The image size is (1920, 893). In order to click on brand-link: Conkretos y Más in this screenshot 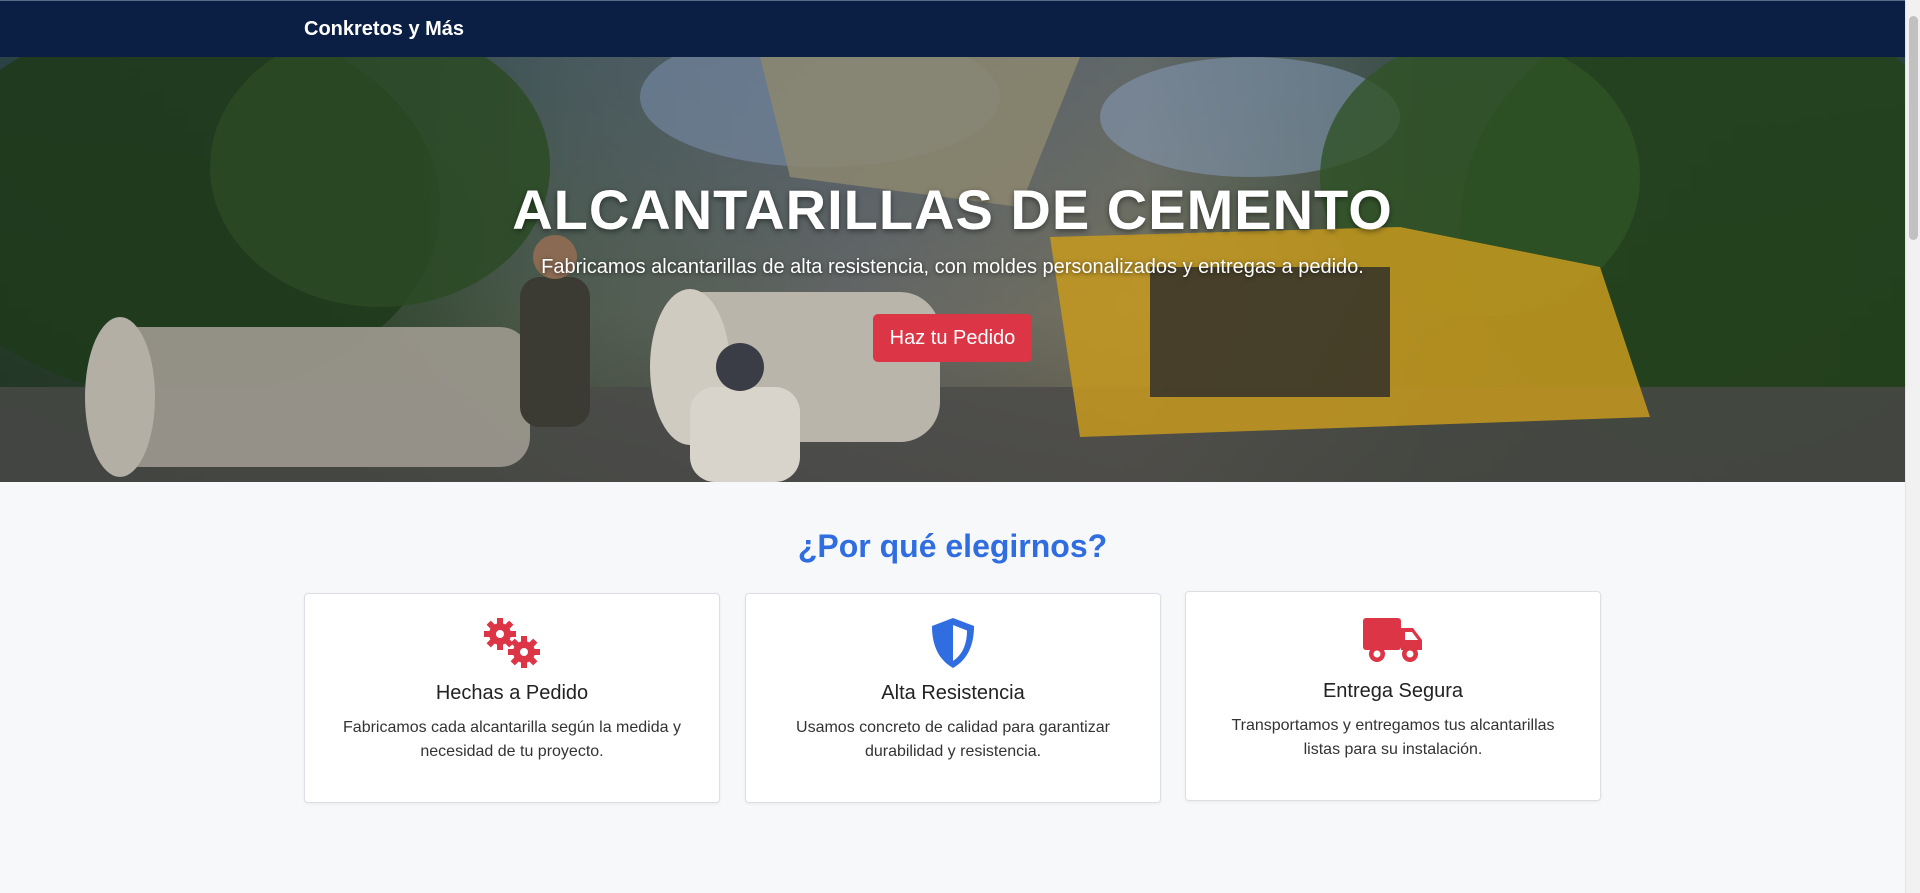, I will do `click(384, 29)`.